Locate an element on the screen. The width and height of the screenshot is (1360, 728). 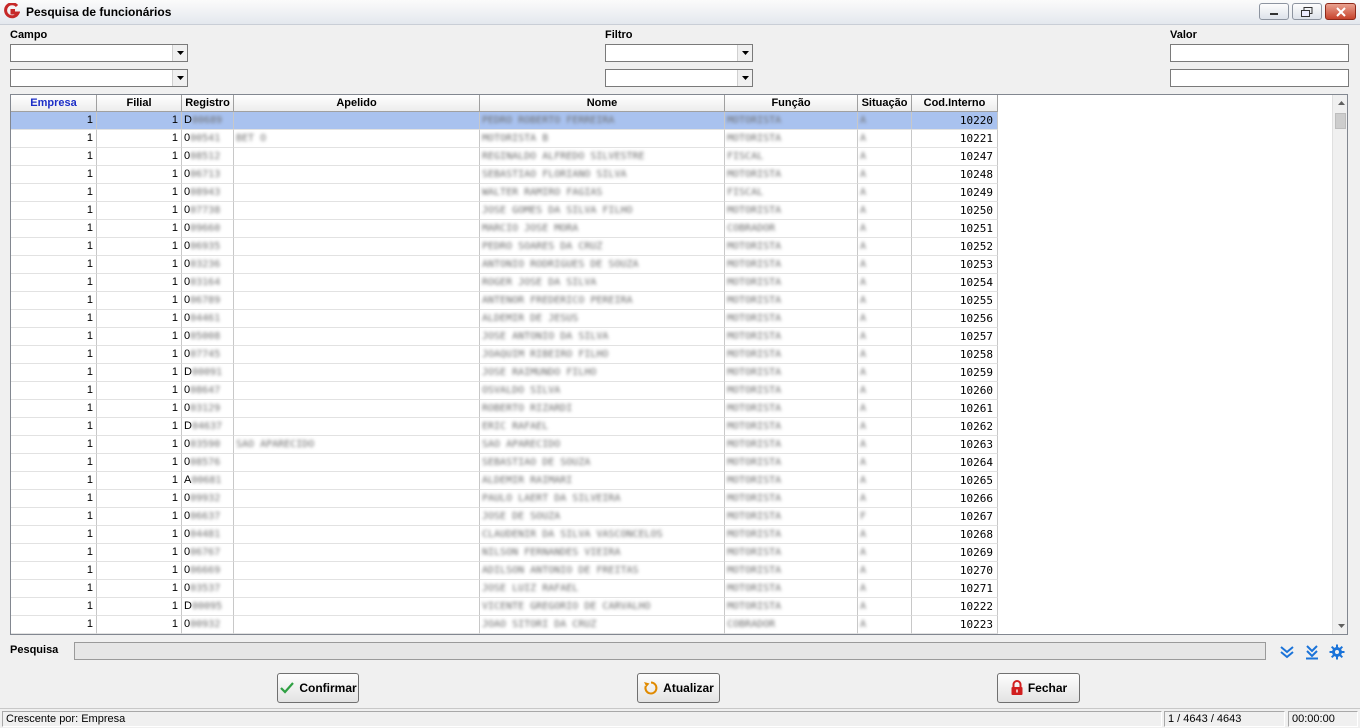
cell-nome: ERIC RAFAEL is located at coordinates (602, 427).